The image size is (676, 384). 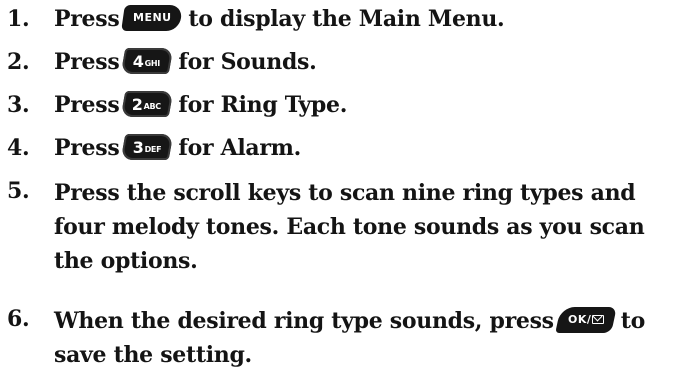 What do you see at coordinates (153, 106) in the screenshot?
I see `key-letters: ABC` at bounding box center [153, 106].